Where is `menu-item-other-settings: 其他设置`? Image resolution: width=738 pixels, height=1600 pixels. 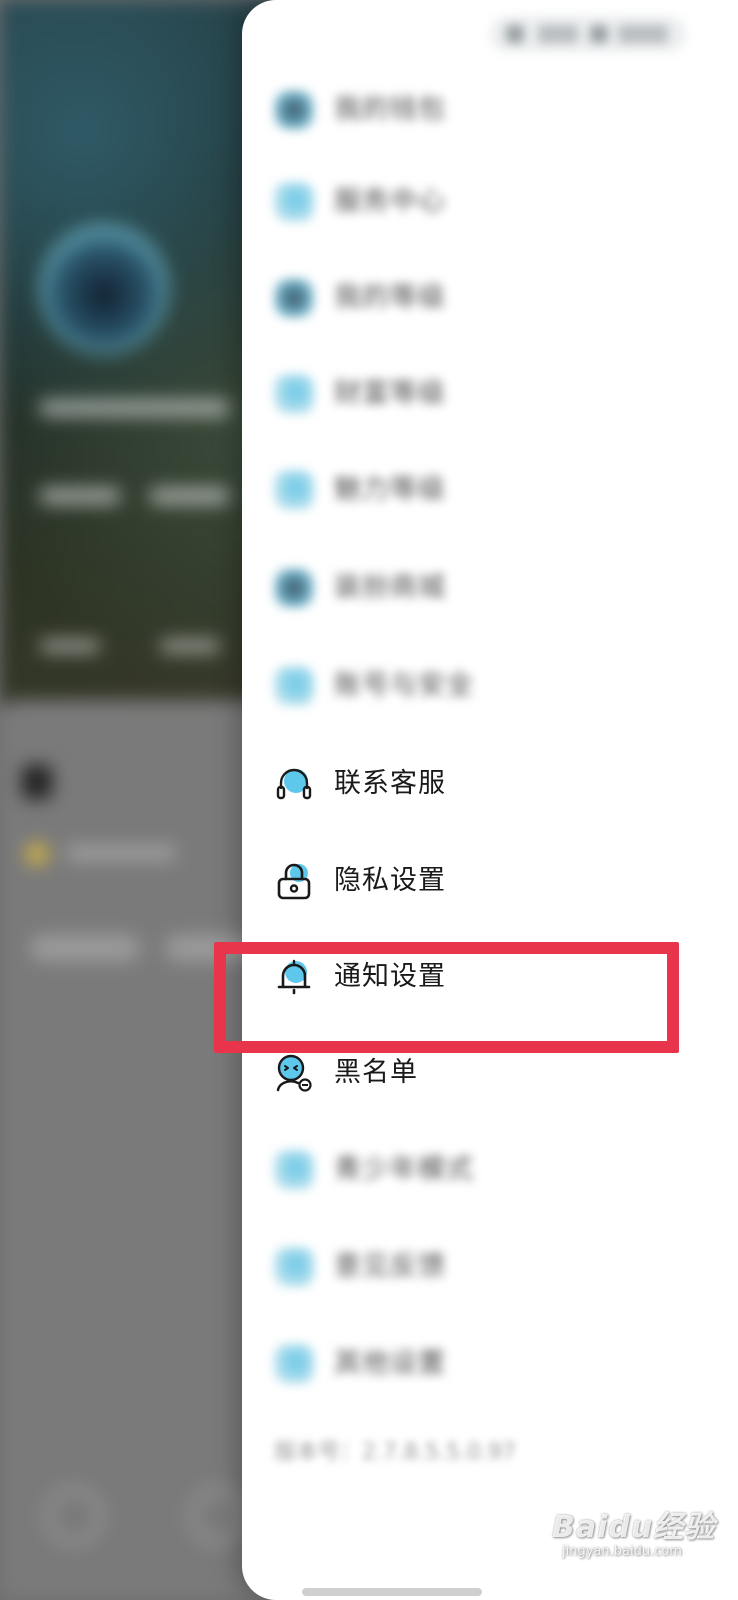 menu-item-other-settings: 其他设置 is located at coordinates (490, 1364).